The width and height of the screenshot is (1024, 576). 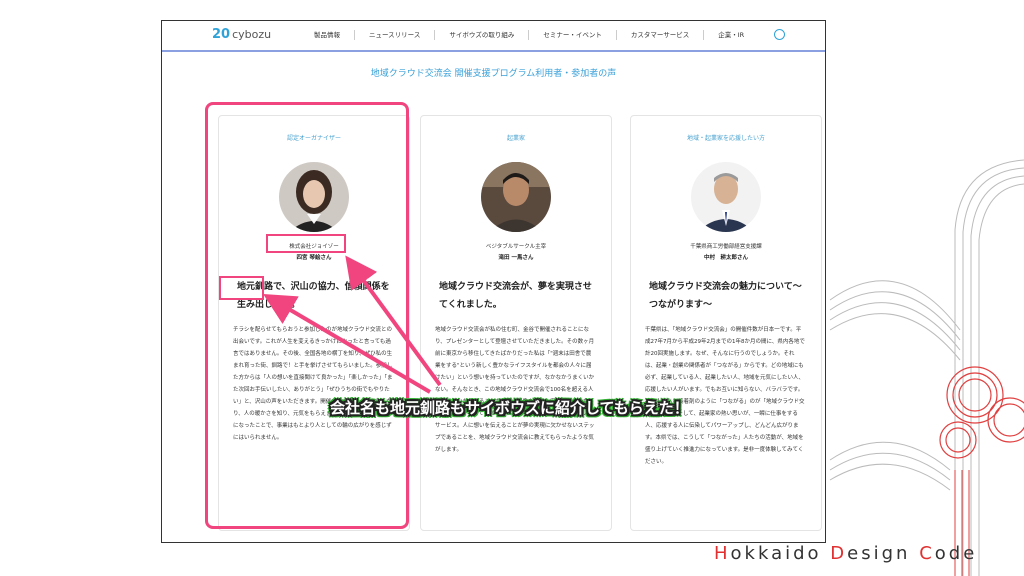 What do you see at coordinates (883, 553) in the screenshot?
I see `brand-part2: esign` at bounding box center [883, 553].